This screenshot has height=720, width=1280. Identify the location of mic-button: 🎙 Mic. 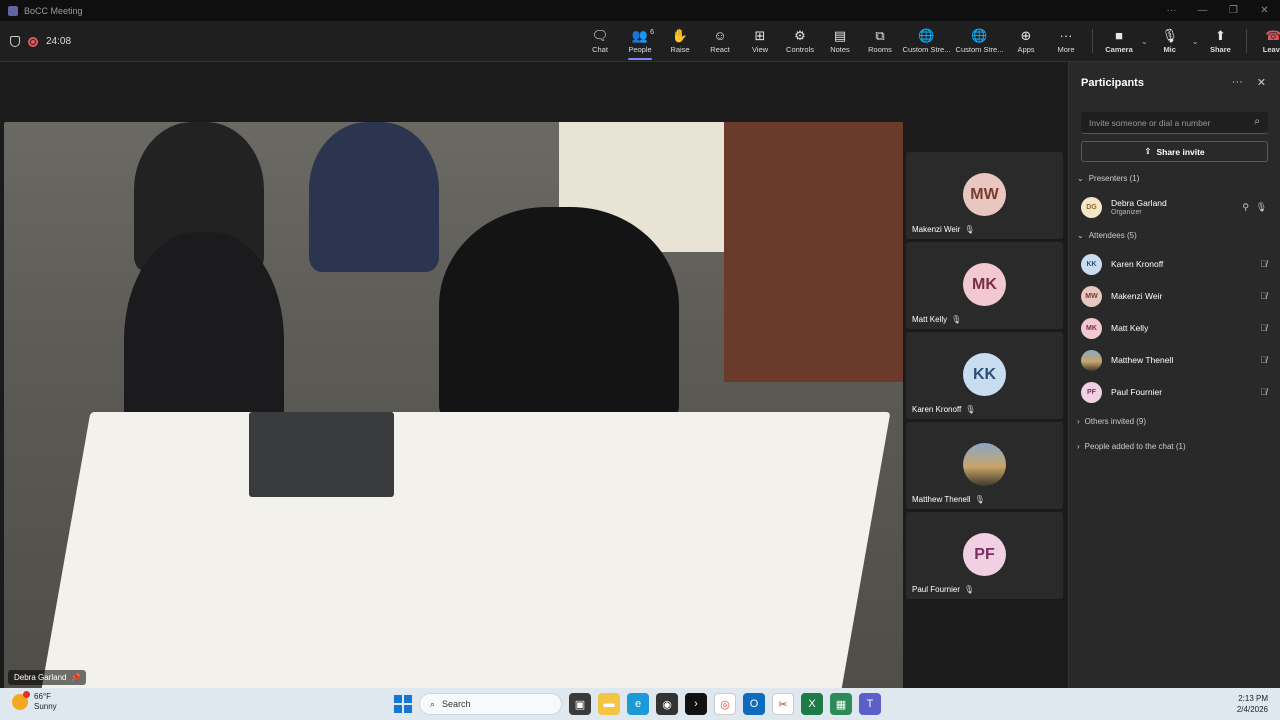
(1170, 41).